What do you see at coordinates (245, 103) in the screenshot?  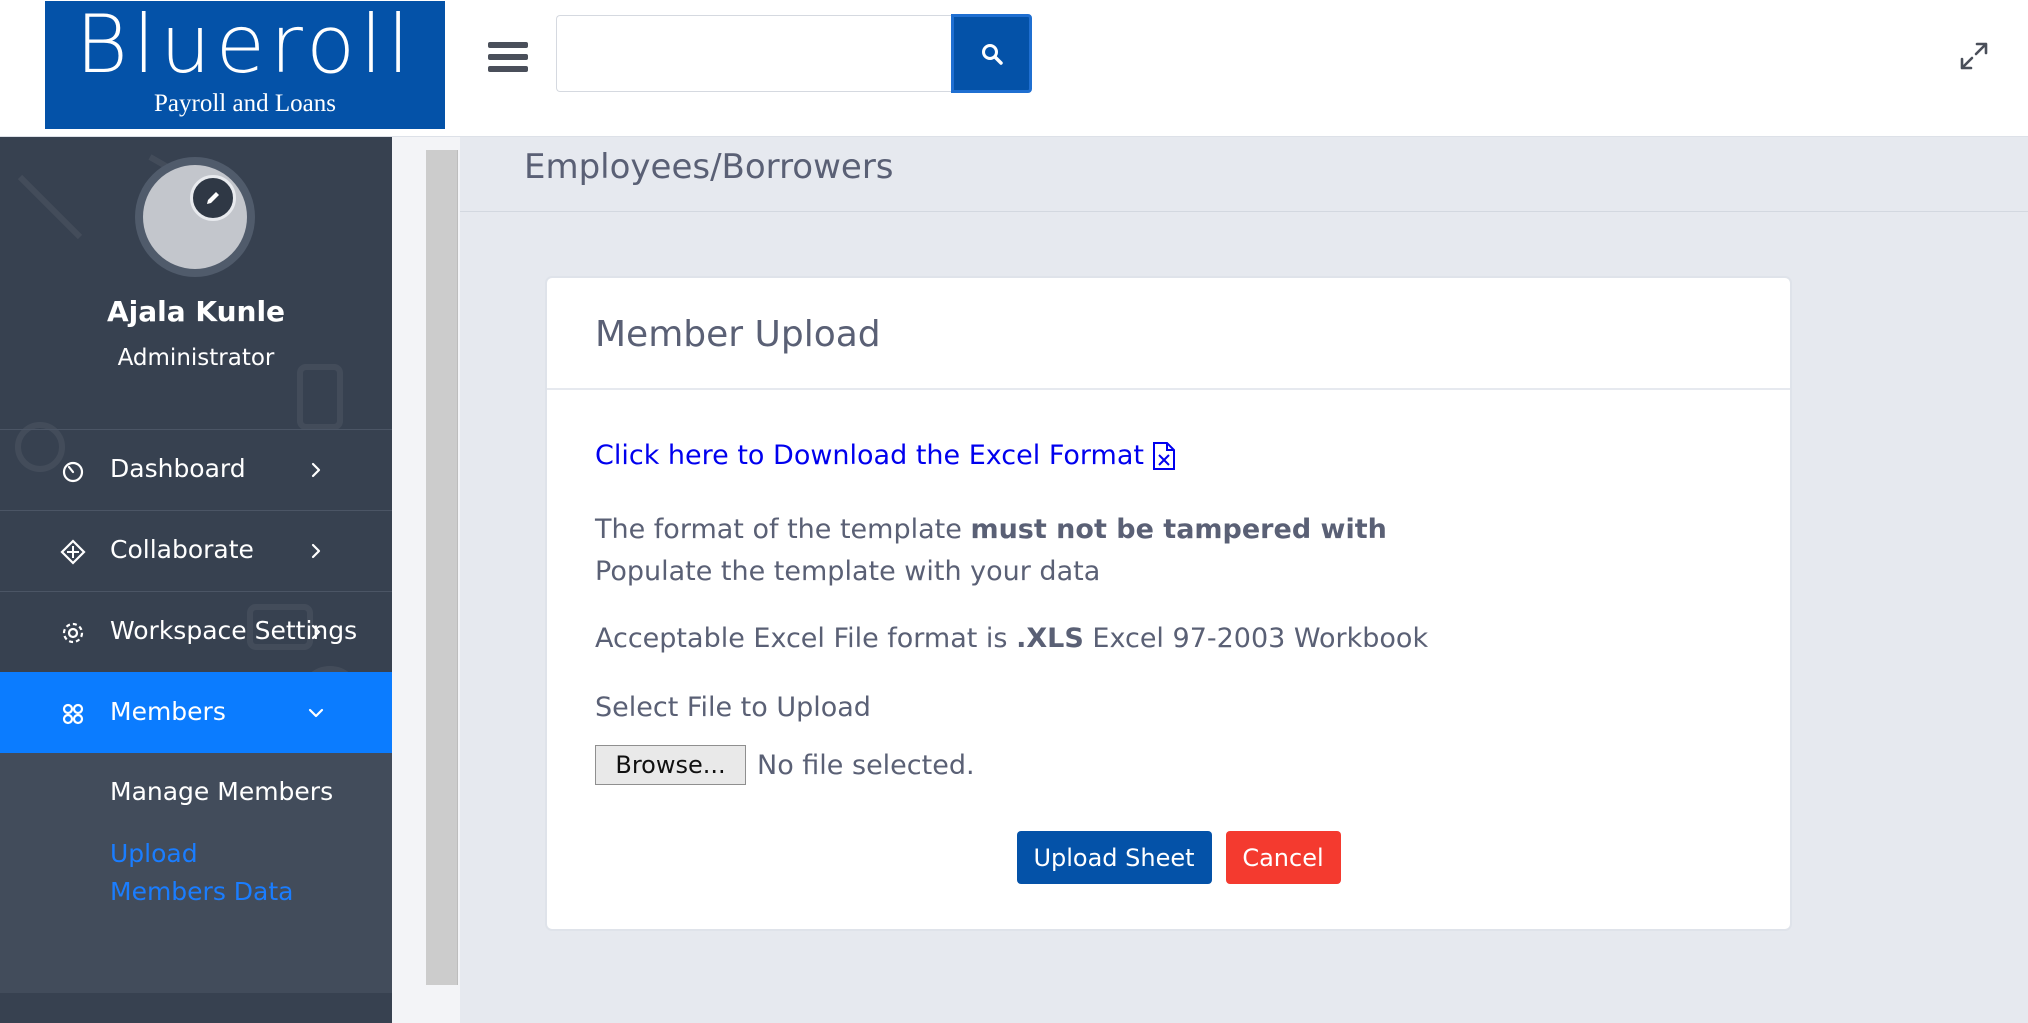 I see `brand-tagline: Payroll and Loans` at bounding box center [245, 103].